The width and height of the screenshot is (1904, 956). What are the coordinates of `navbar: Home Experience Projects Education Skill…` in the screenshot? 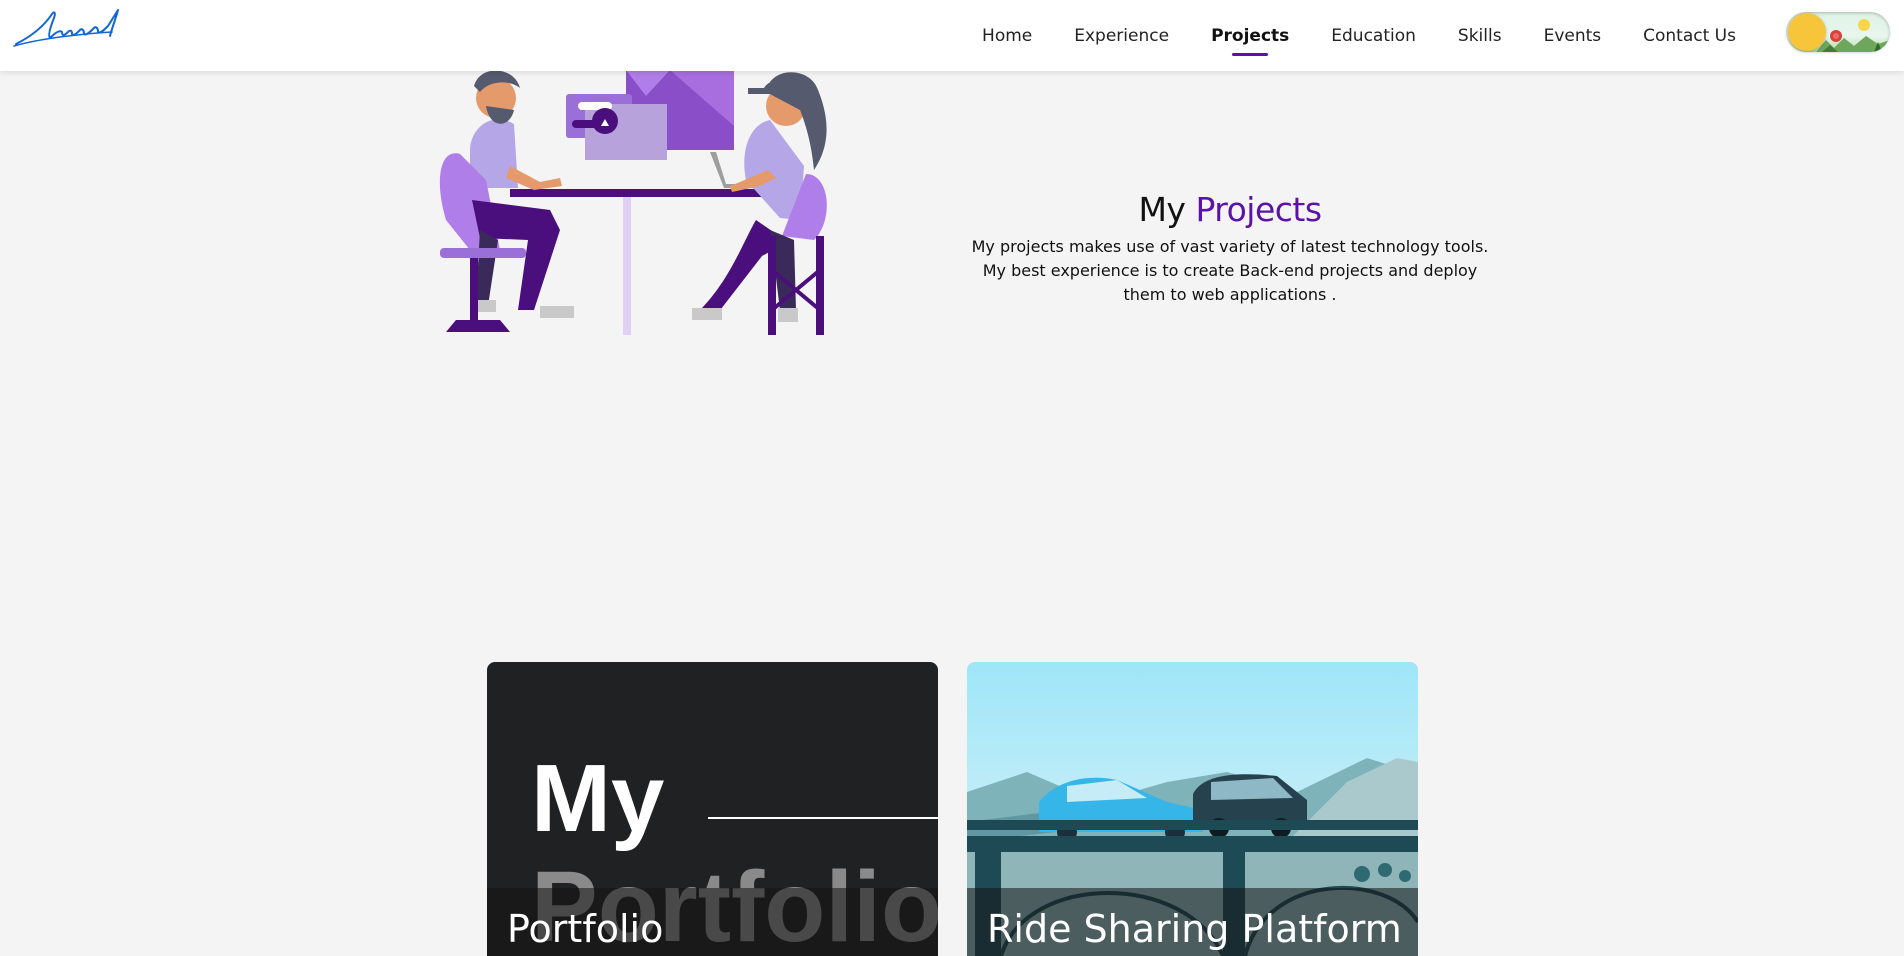 It's located at (952, 35).